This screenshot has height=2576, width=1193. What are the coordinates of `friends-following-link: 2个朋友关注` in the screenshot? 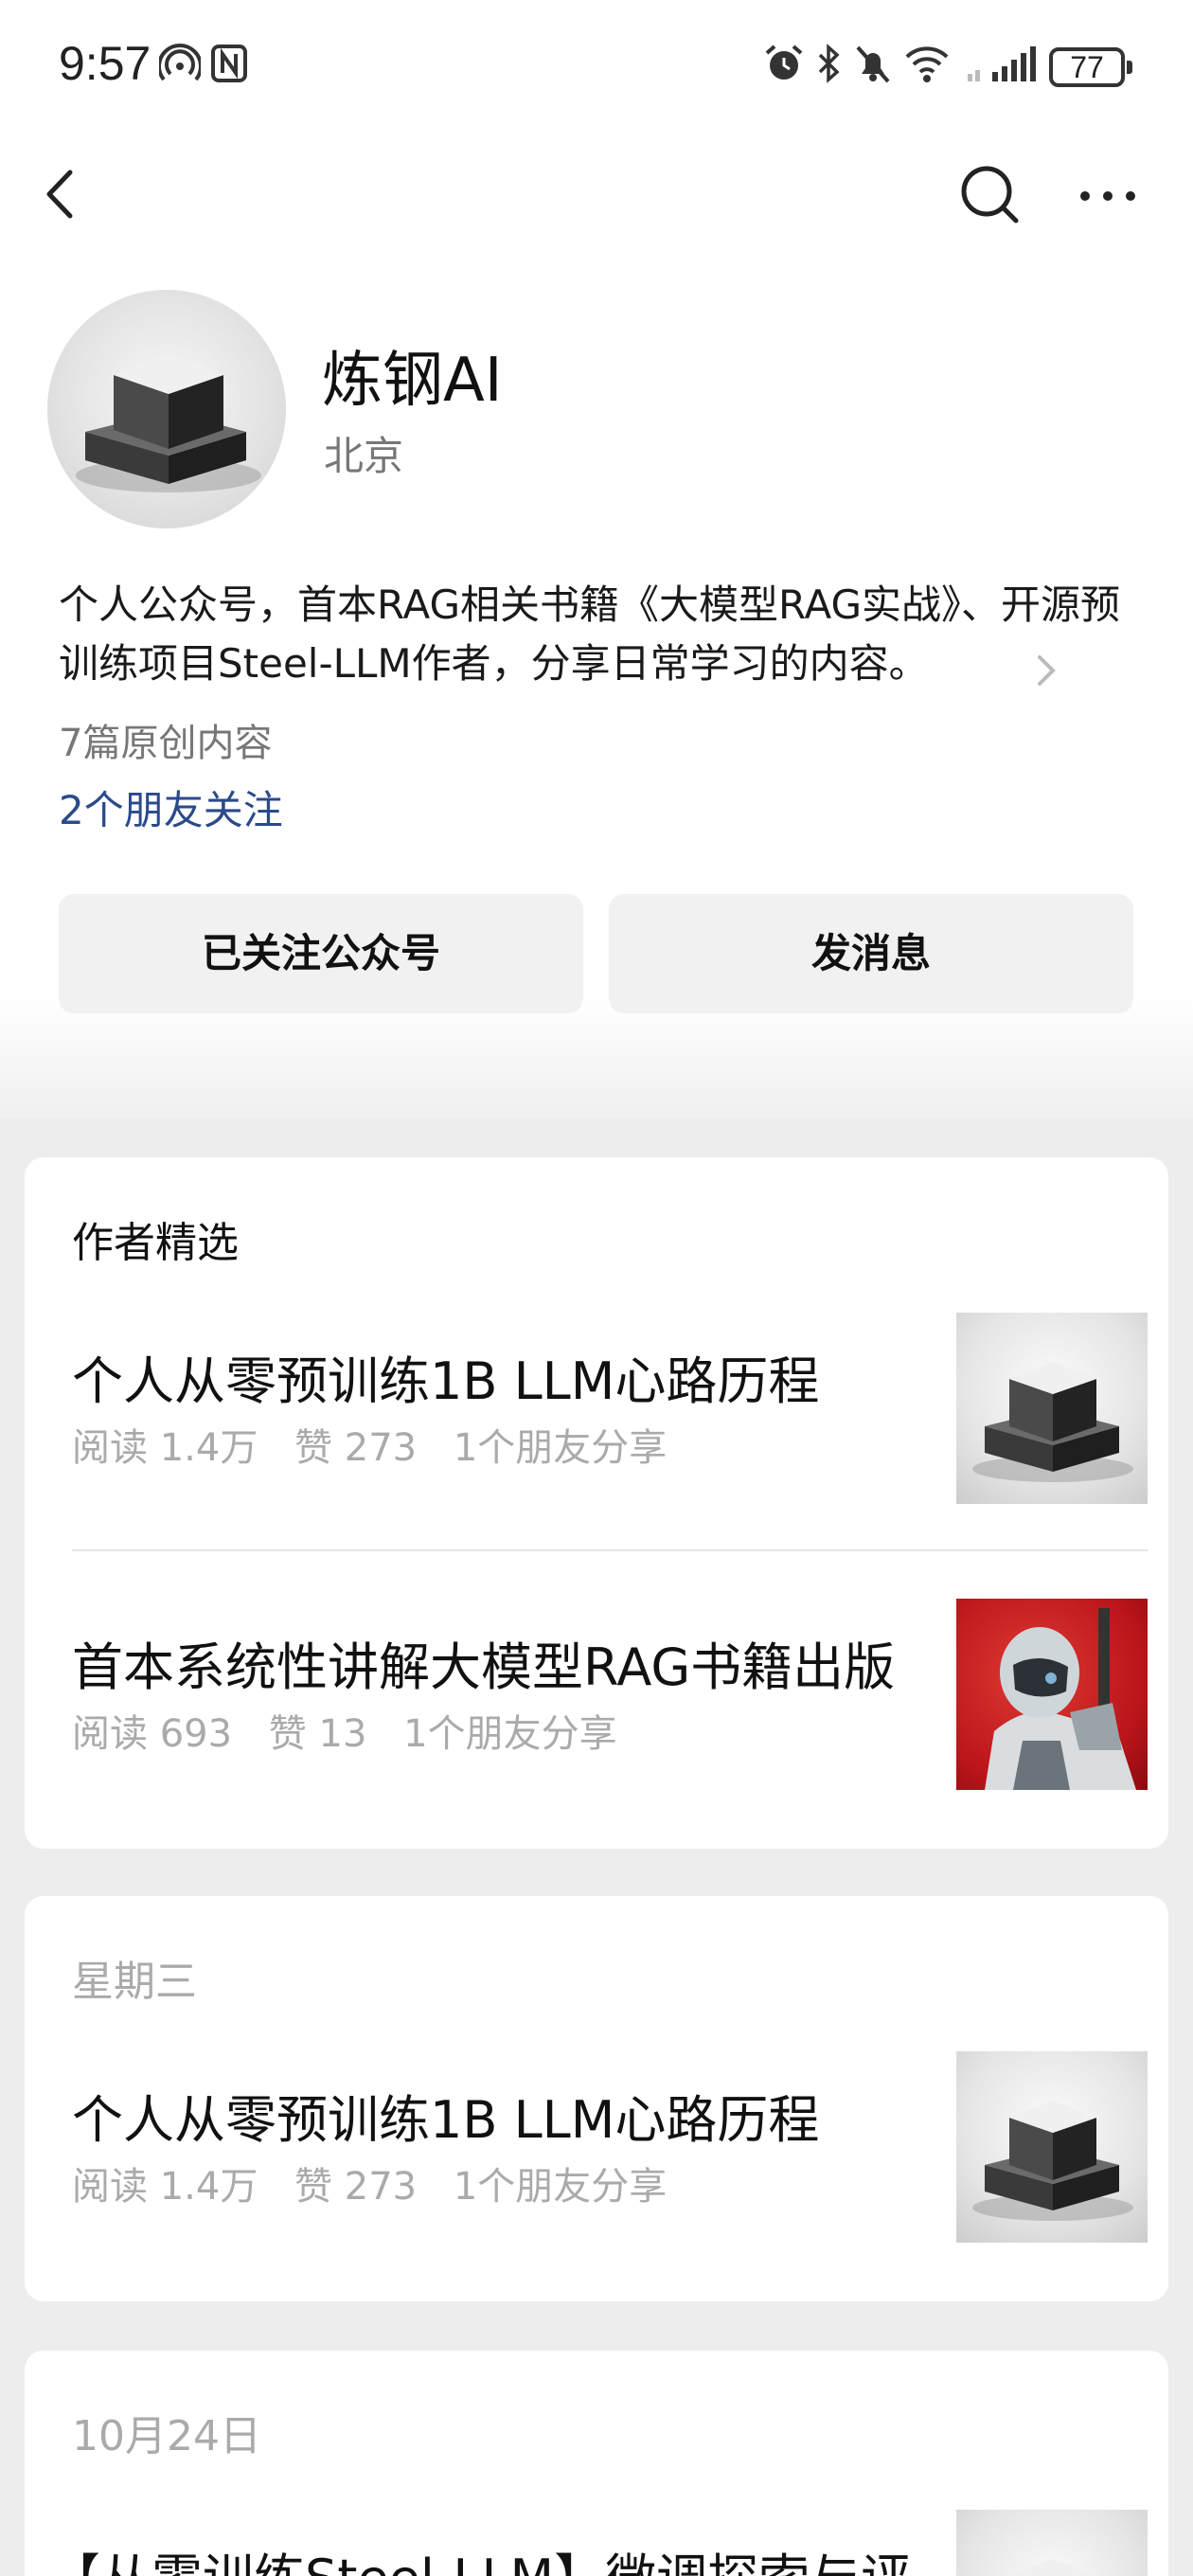 It's located at (171, 807).